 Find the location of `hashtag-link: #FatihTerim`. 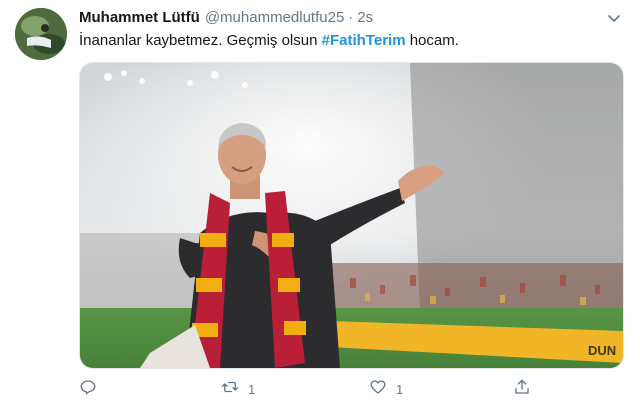

hashtag-link: #FatihTerim is located at coordinates (364, 40).